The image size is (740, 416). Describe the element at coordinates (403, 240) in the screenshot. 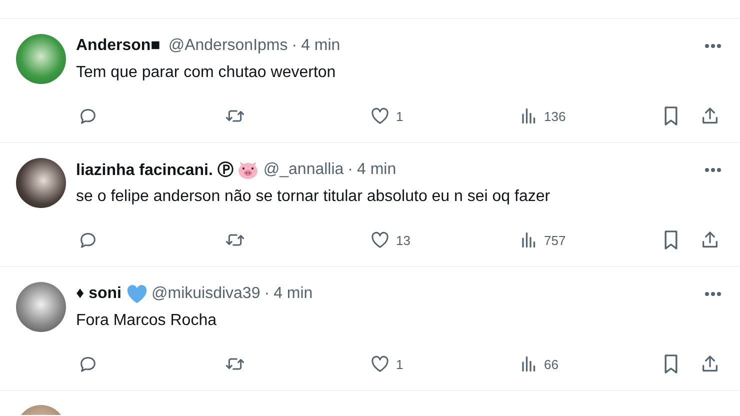

I see `like-count: 13` at that location.